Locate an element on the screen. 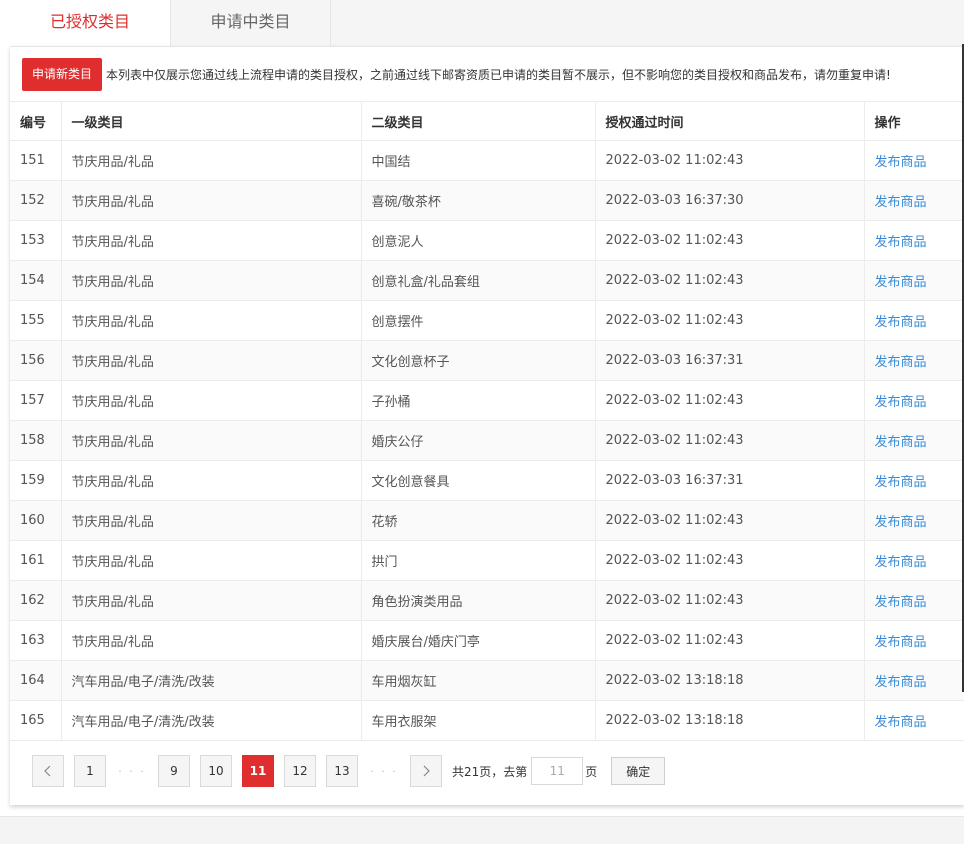 The image size is (964, 844). cell-id: 158 is located at coordinates (36, 440).